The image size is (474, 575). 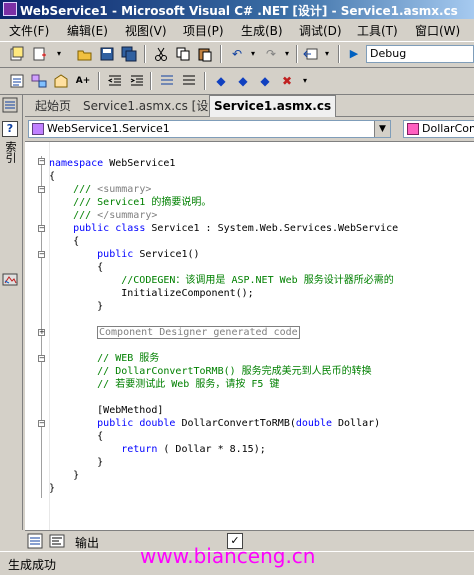 I want to click on outline-gutter: − − − − + − −, so click(x=37, y=336).